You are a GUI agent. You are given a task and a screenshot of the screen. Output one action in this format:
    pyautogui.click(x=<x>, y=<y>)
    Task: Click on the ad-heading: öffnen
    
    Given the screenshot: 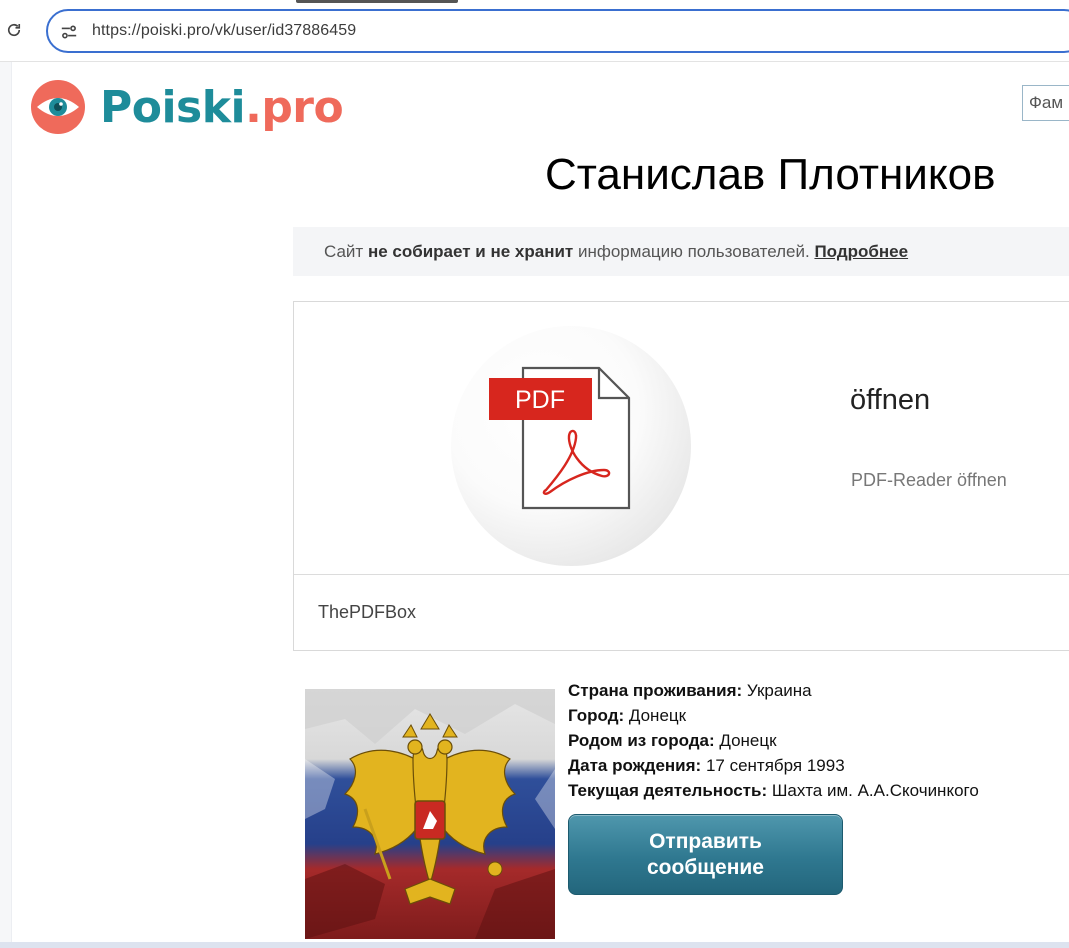 What is the action you would take?
    pyautogui.click(x=890, y=400)
    